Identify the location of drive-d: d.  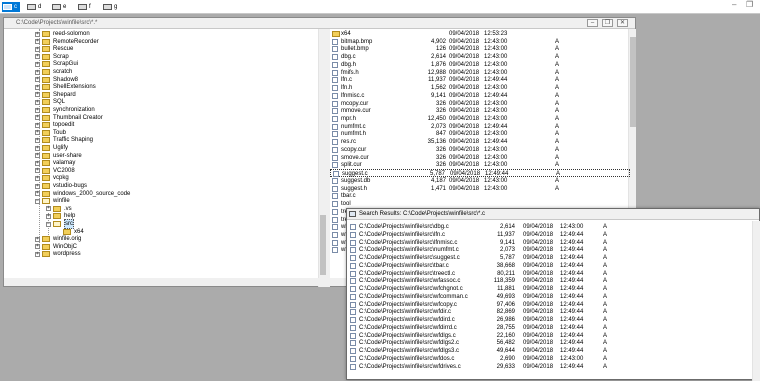
(34, 7).